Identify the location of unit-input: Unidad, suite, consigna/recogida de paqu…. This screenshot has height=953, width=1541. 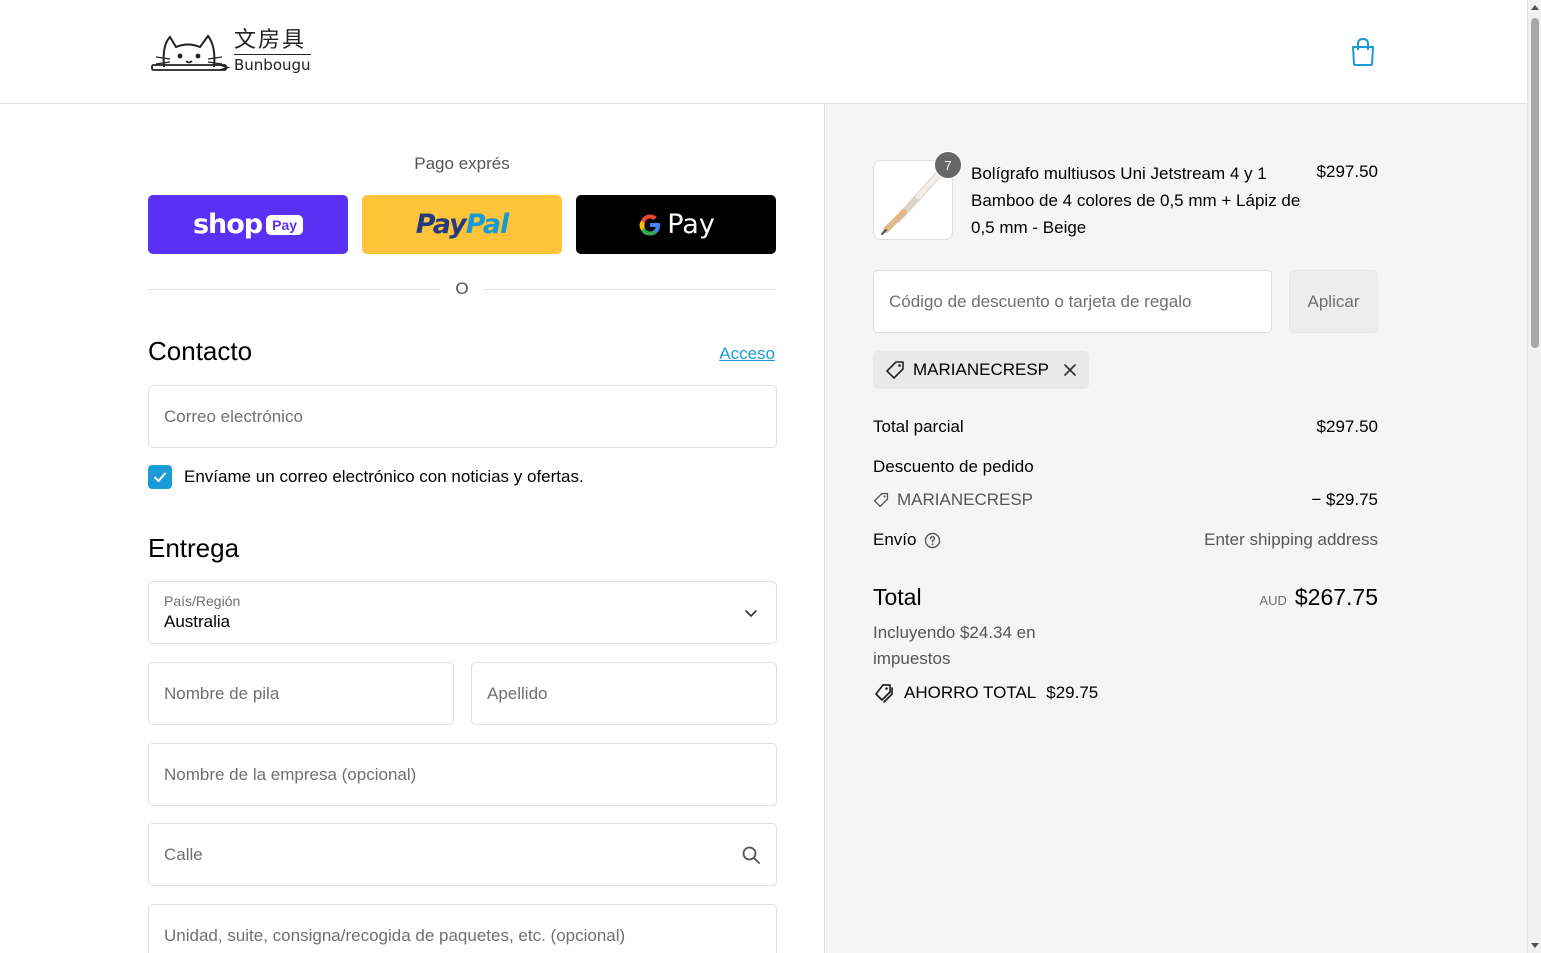
(462, 928).